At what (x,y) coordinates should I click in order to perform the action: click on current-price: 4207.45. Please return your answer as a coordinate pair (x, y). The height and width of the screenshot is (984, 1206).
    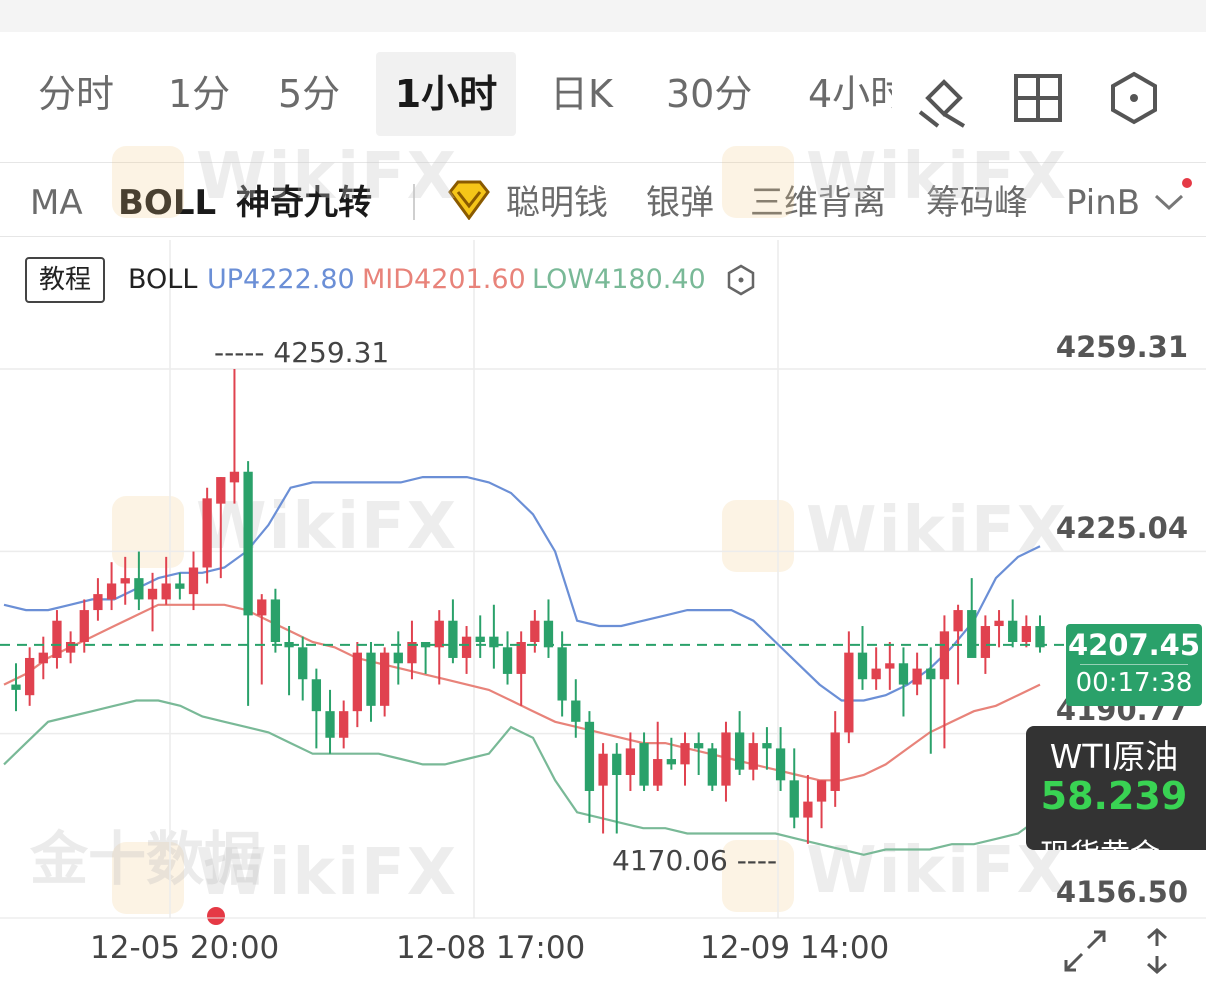
    Looking at the image, I should click on (1134, 645).